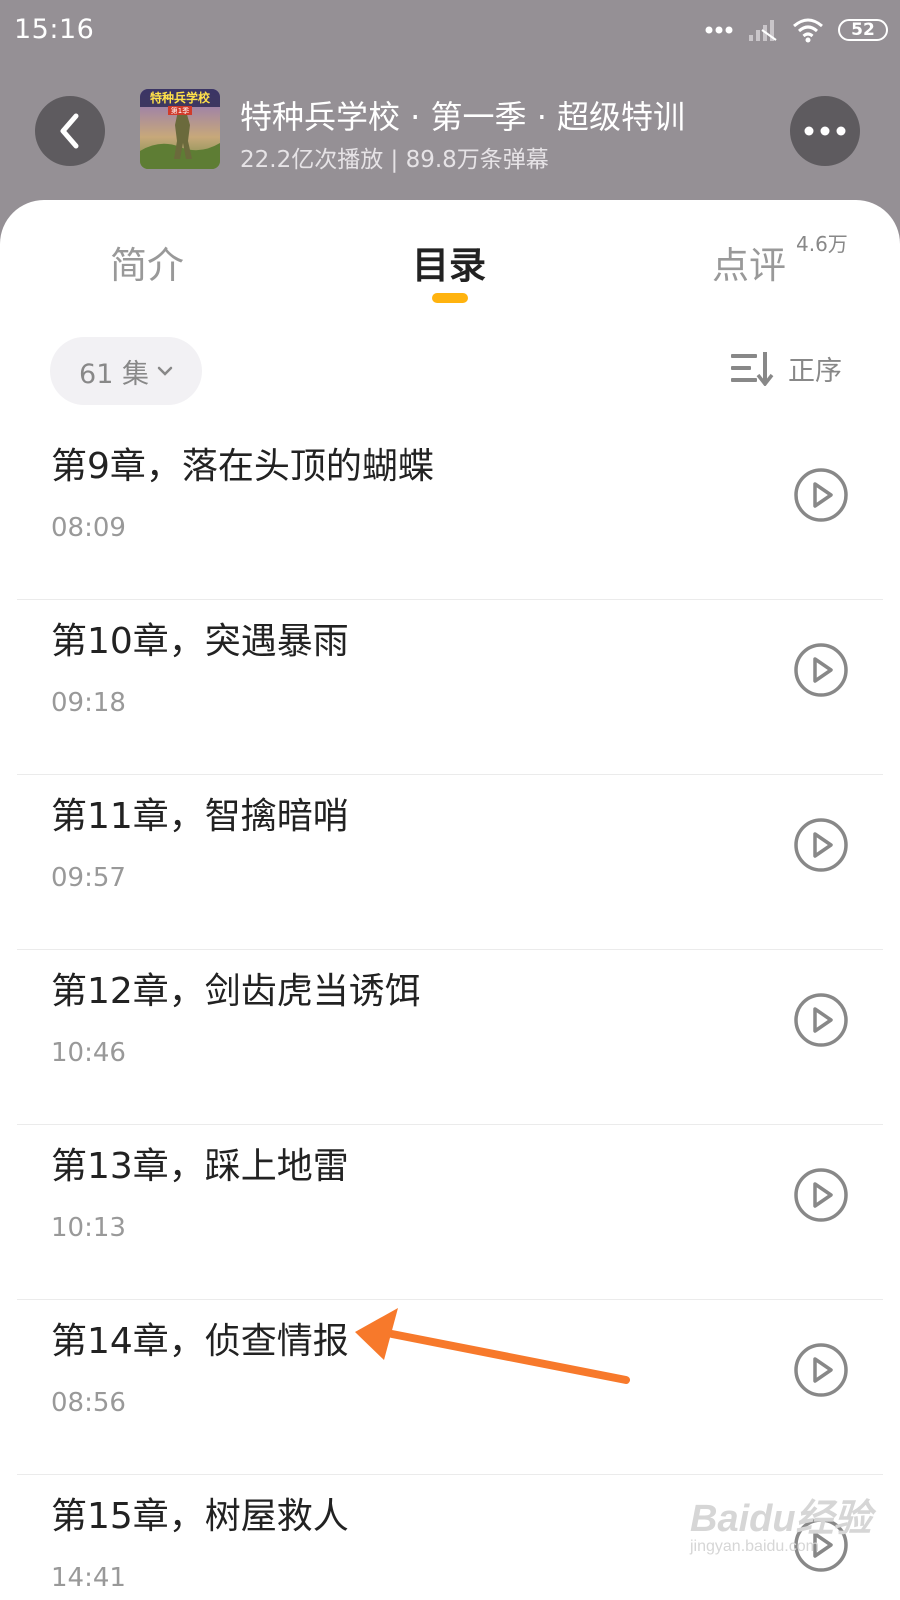 The image size is (900, 1600). I want to click on sort-icon, so click(752, 369).